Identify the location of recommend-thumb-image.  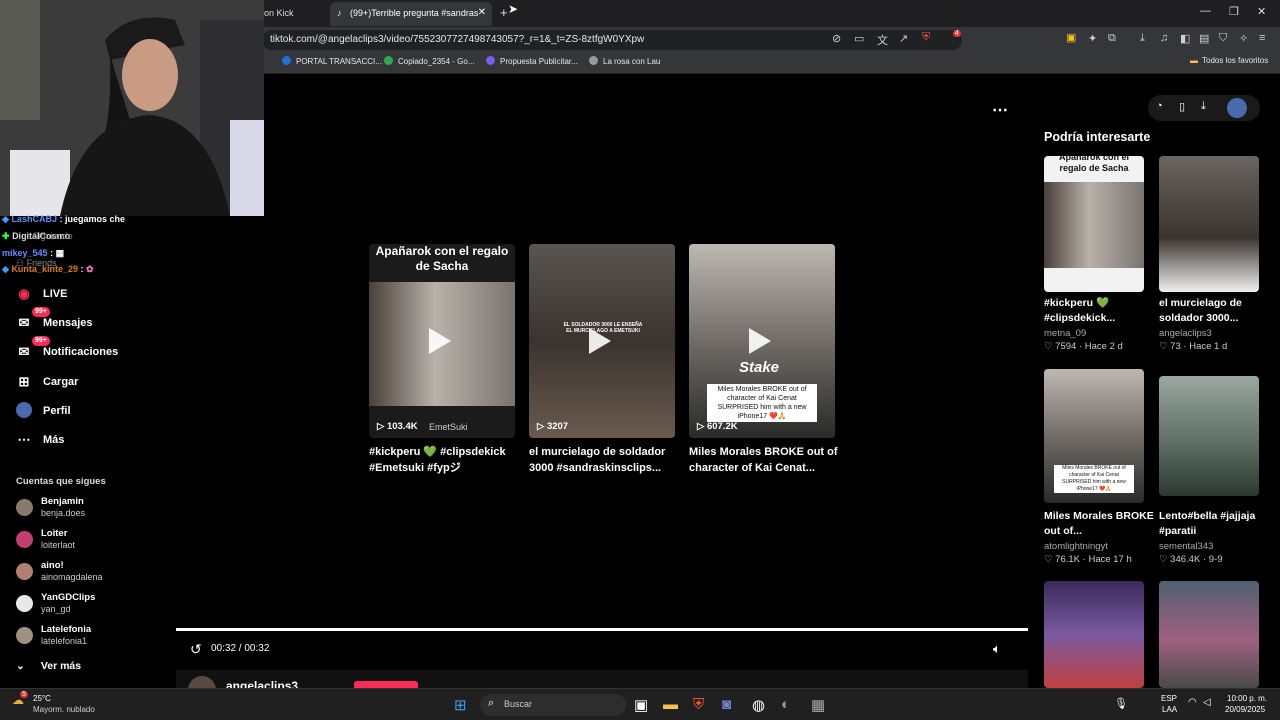
(1094, 225).